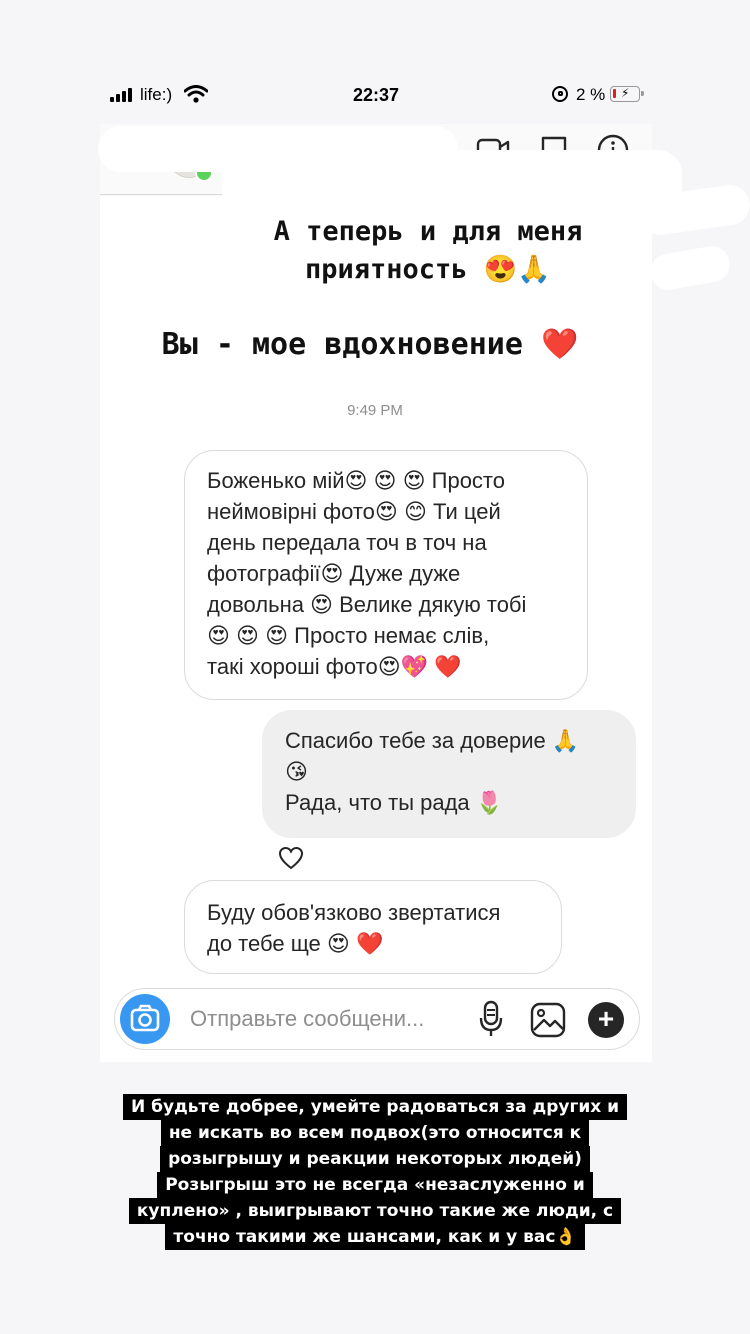  Describe the element at coordinates (325, 1019) in the screenshot. I see `message-input` at that location.